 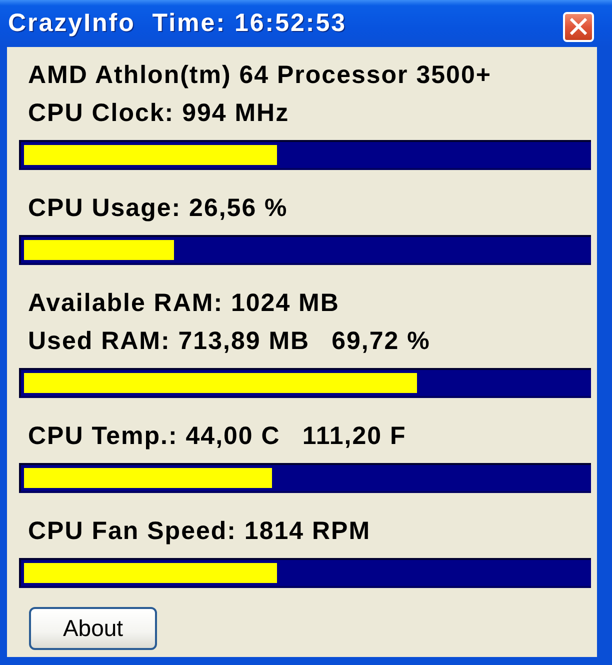 What do you see at coordinates (154, 436) in the screenshot?
I see `info-text: CPU Temp.: 44,00 C` at bounding box center [154, 436].